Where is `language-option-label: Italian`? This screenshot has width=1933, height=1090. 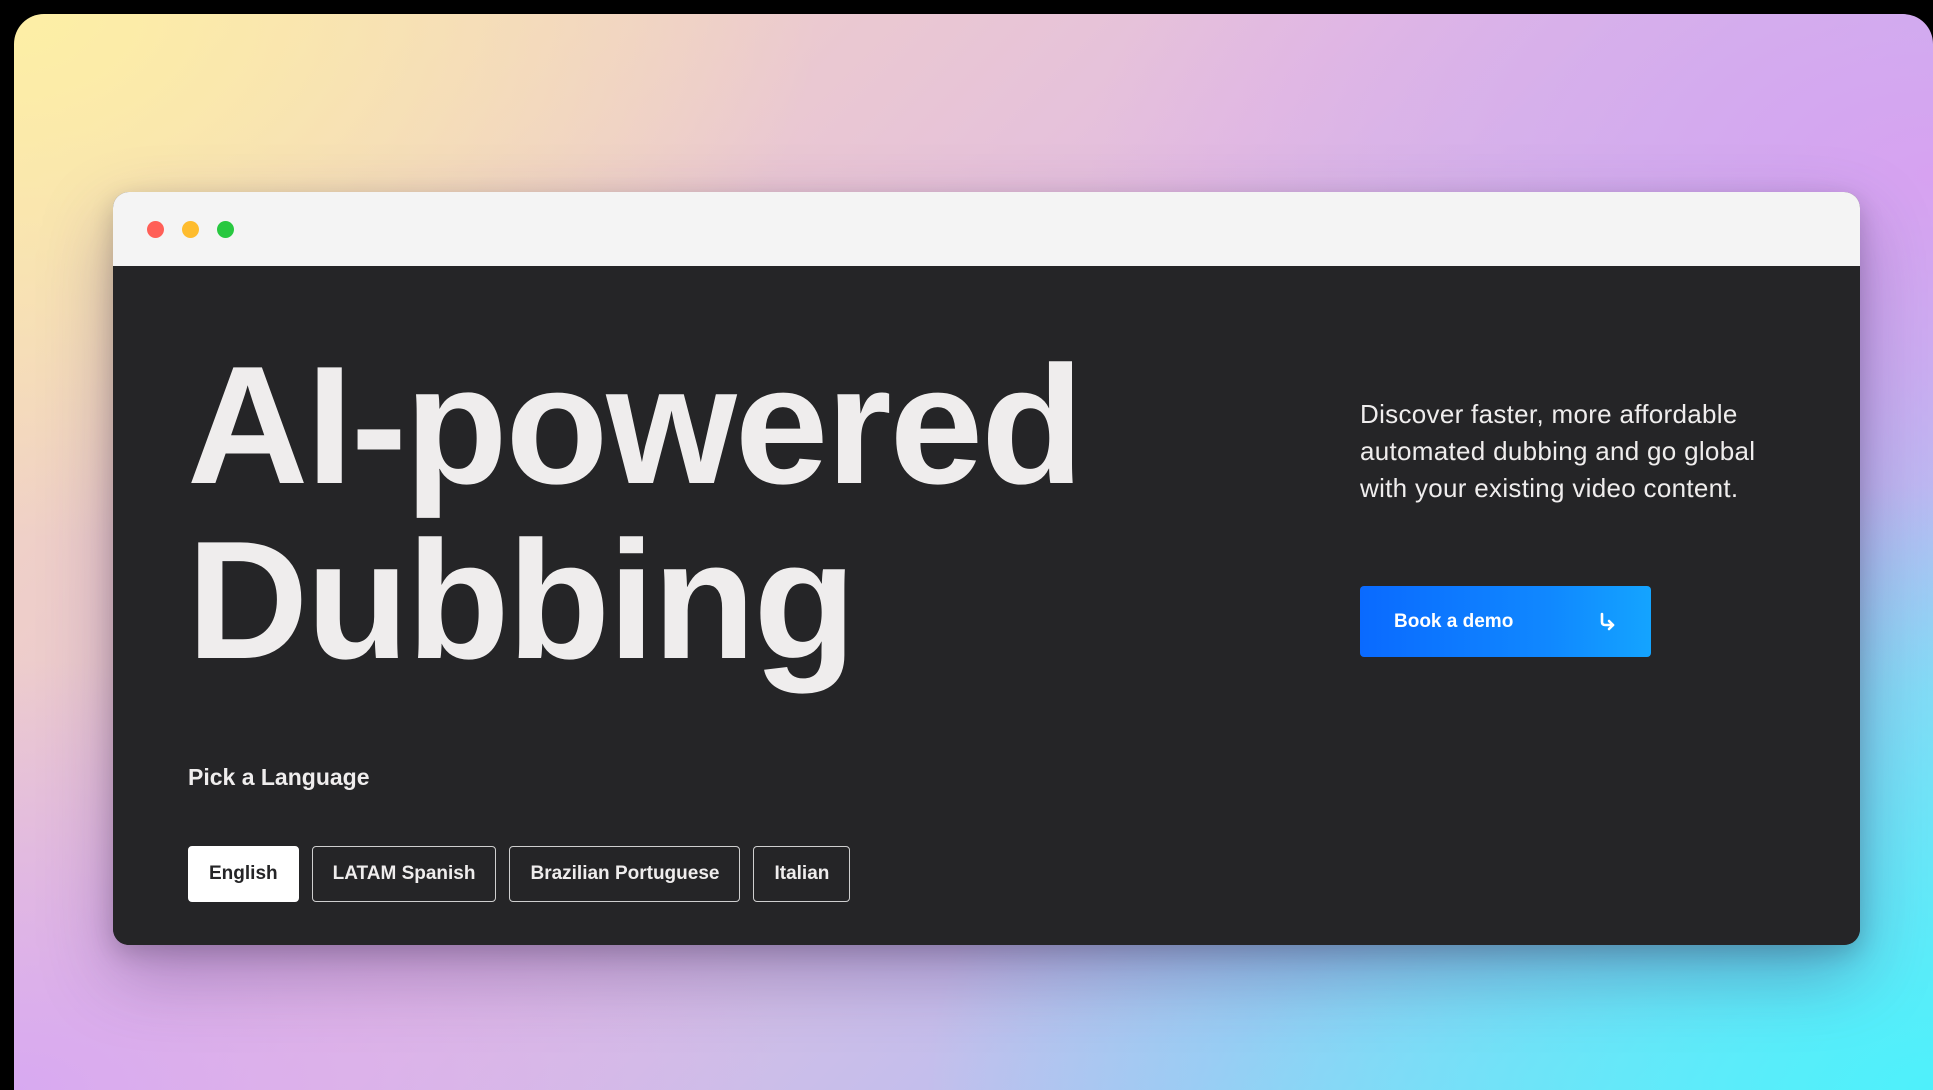
language-option-label: Italian is located at coordinates (802, 873).